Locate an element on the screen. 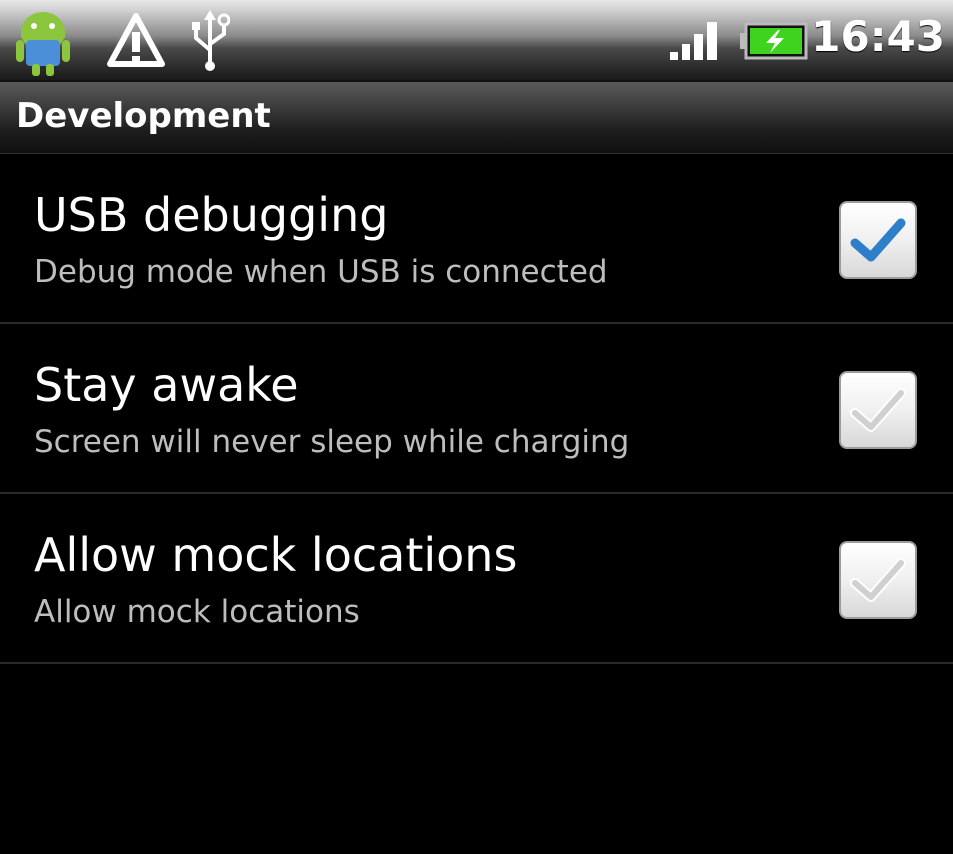 Image resolution: width=953 pixels, height=854 pixels. android-icon is located at coordinates (43, 44).